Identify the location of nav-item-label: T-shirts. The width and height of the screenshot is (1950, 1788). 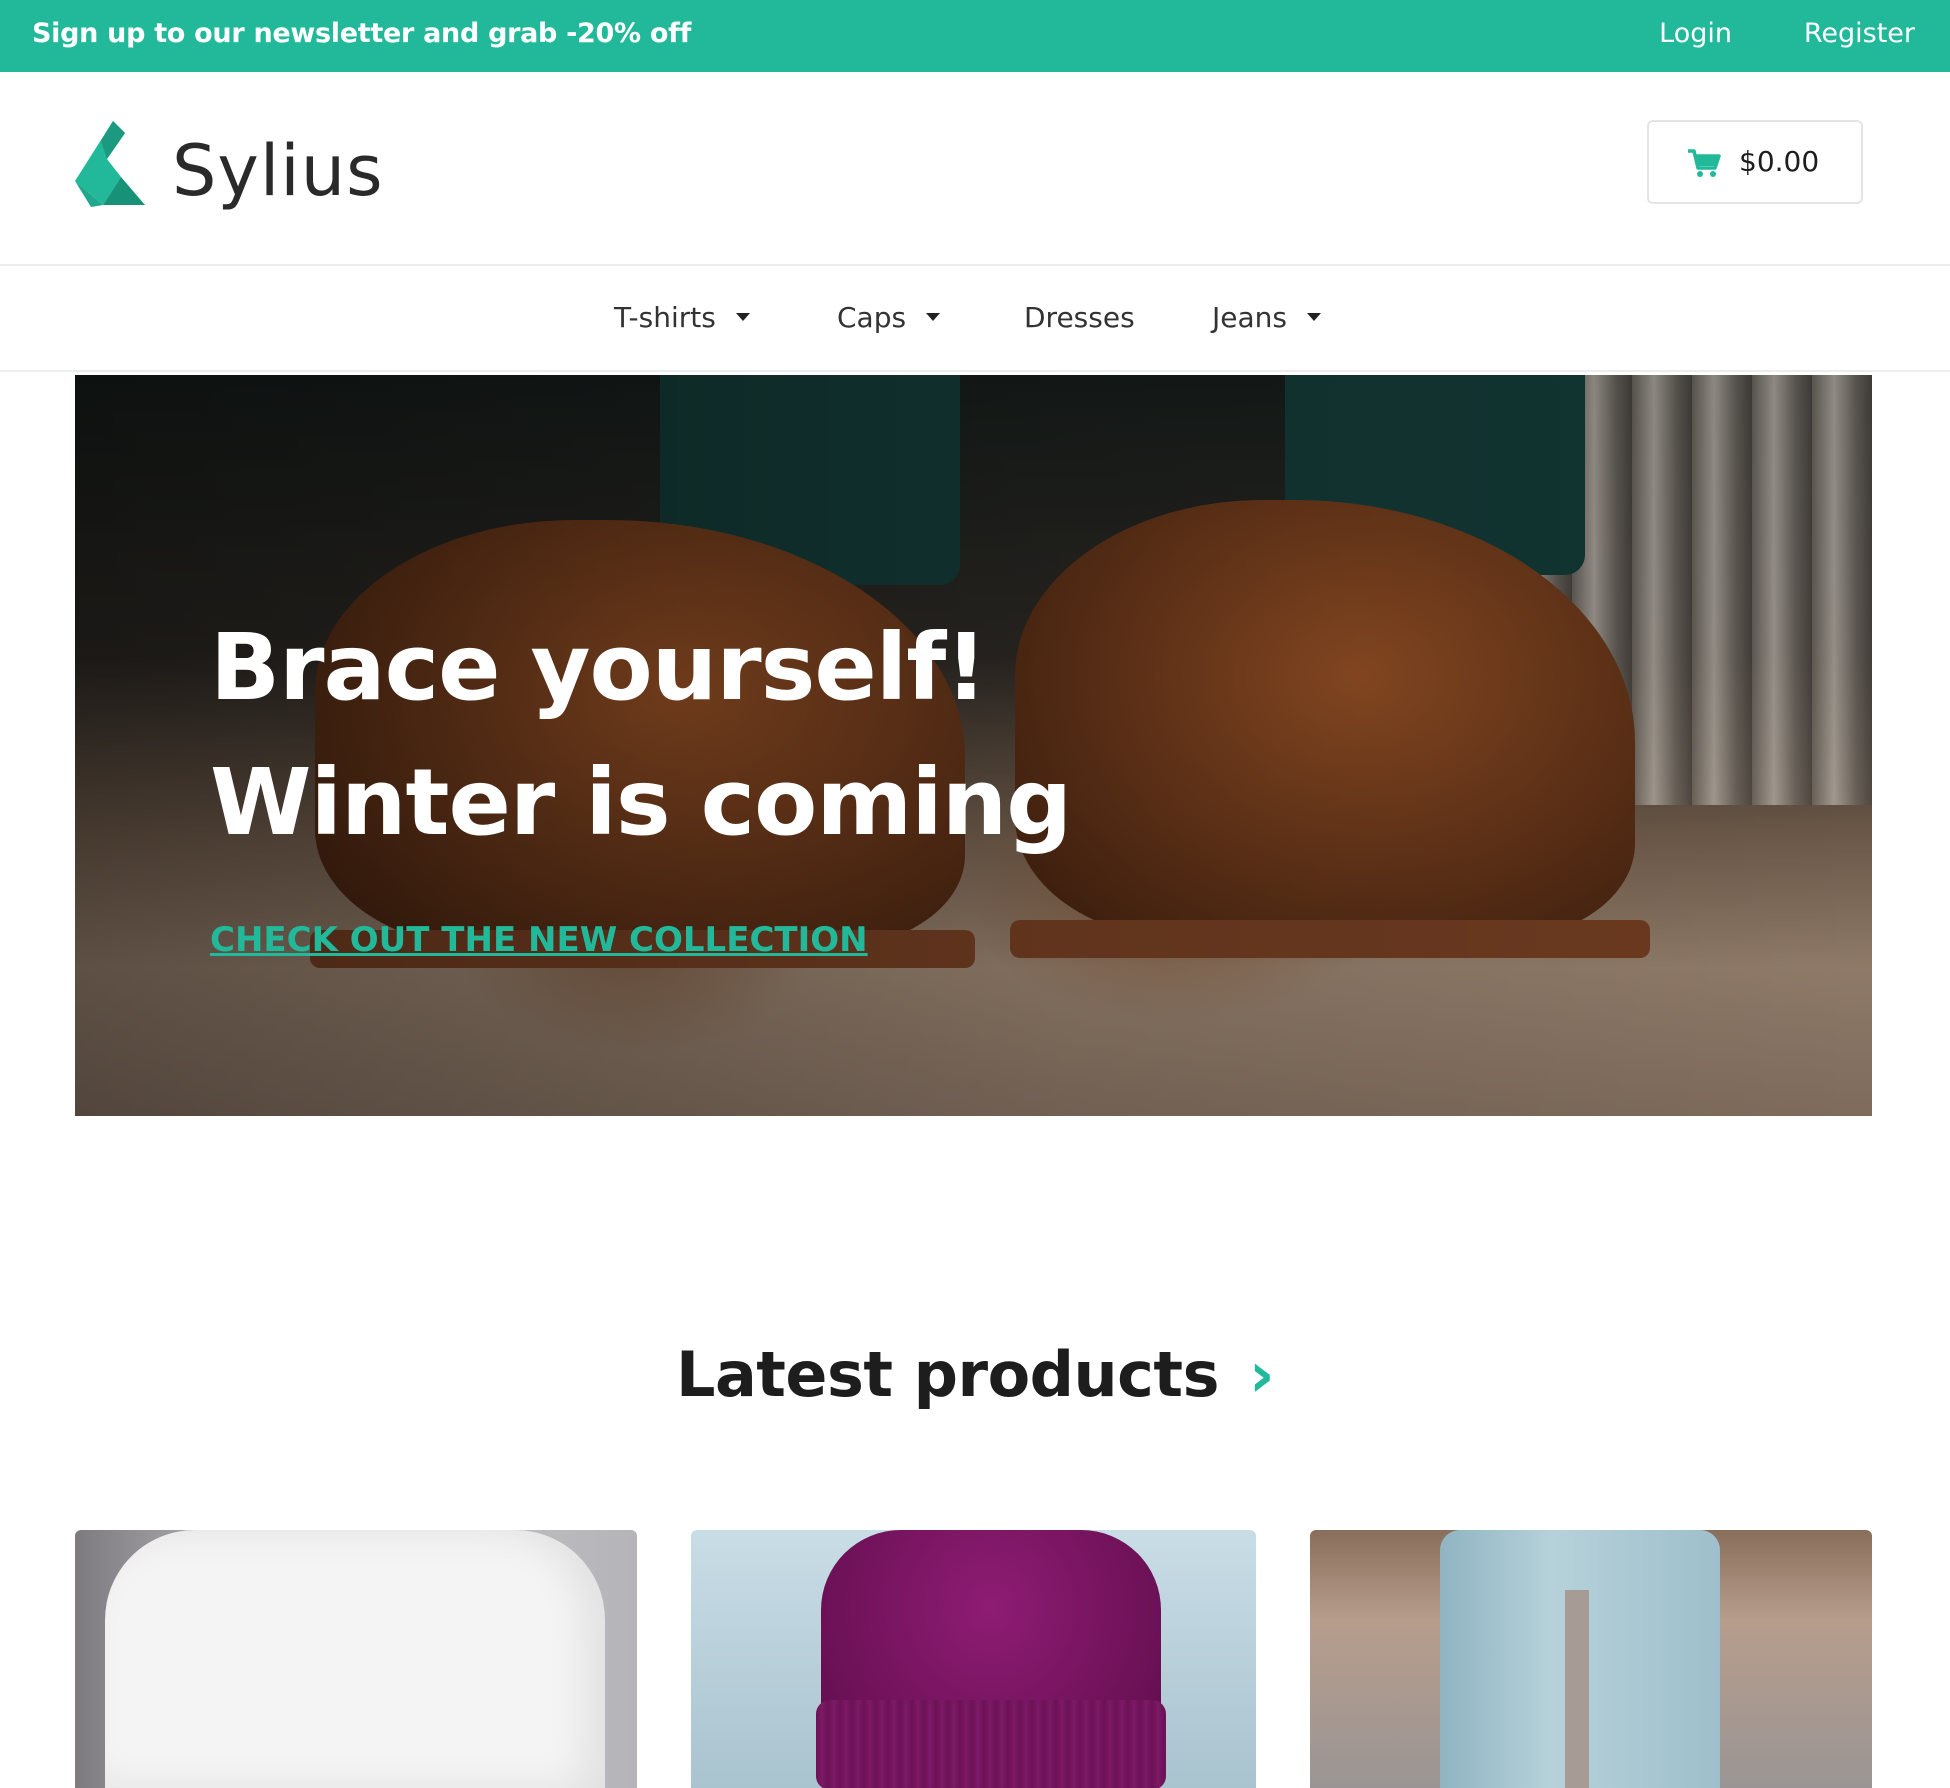
(665, 317).